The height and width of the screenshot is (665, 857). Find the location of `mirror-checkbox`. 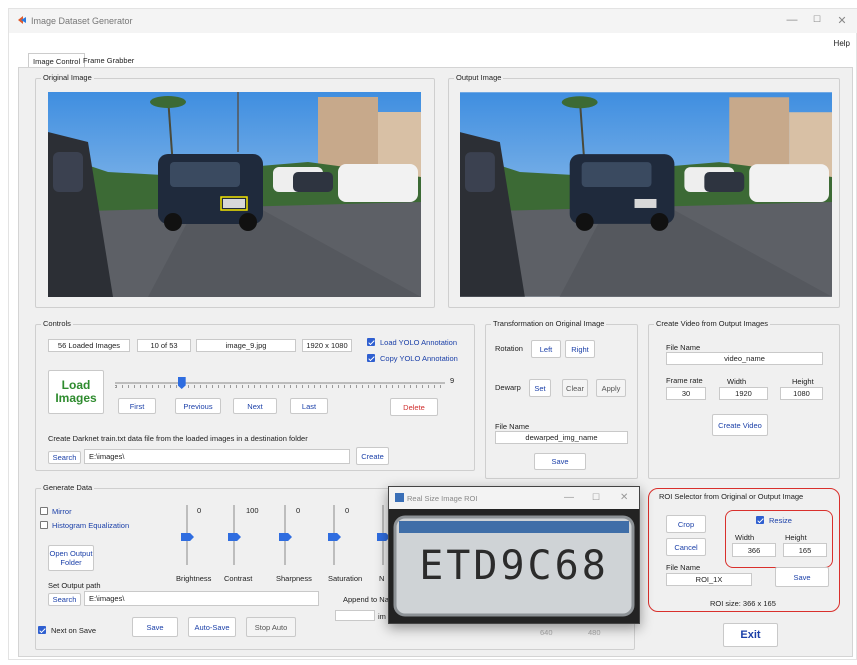

mirror-checkbox is located at coordinates (44, 511).